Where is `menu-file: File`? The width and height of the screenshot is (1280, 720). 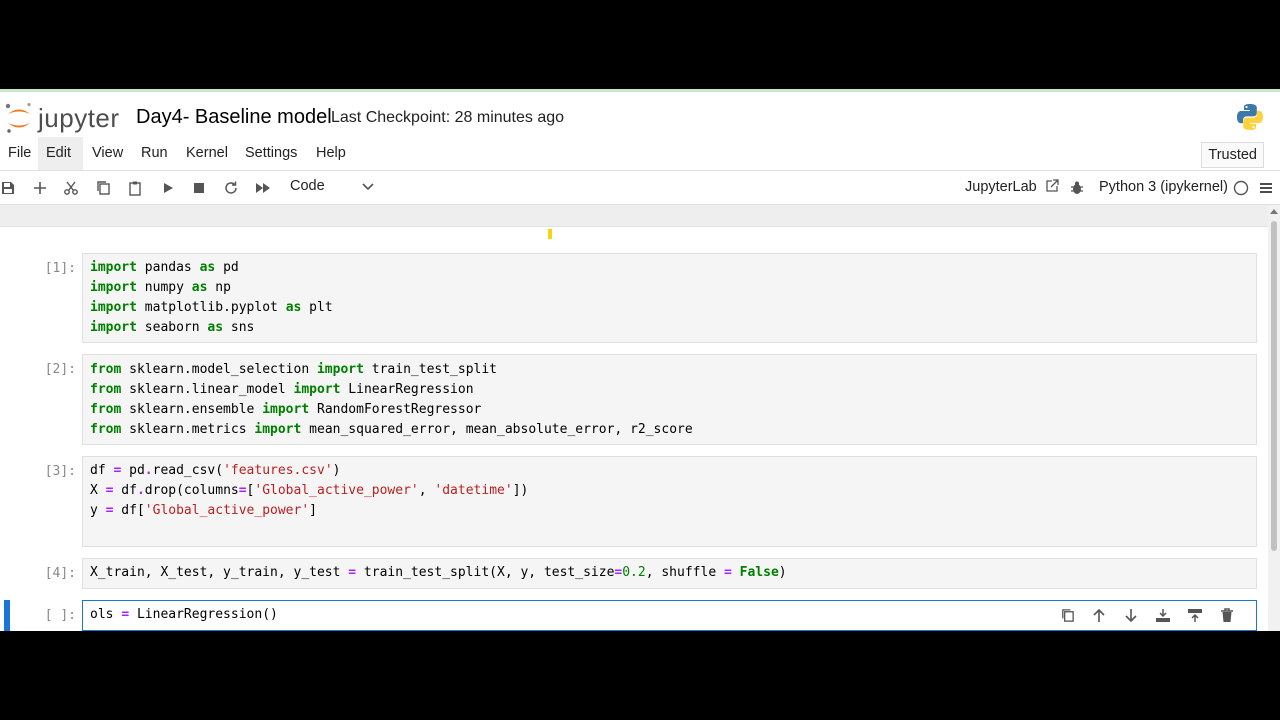
menu-file: File is located at coordinates (19, 153).